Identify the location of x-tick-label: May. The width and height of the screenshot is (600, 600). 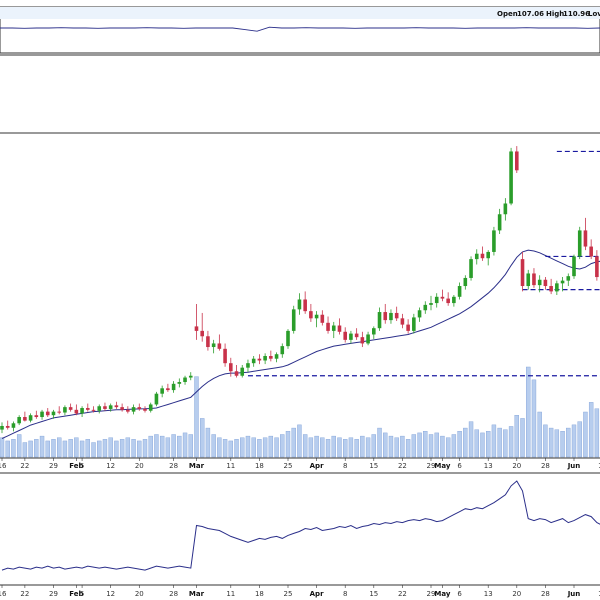
(442, 466).